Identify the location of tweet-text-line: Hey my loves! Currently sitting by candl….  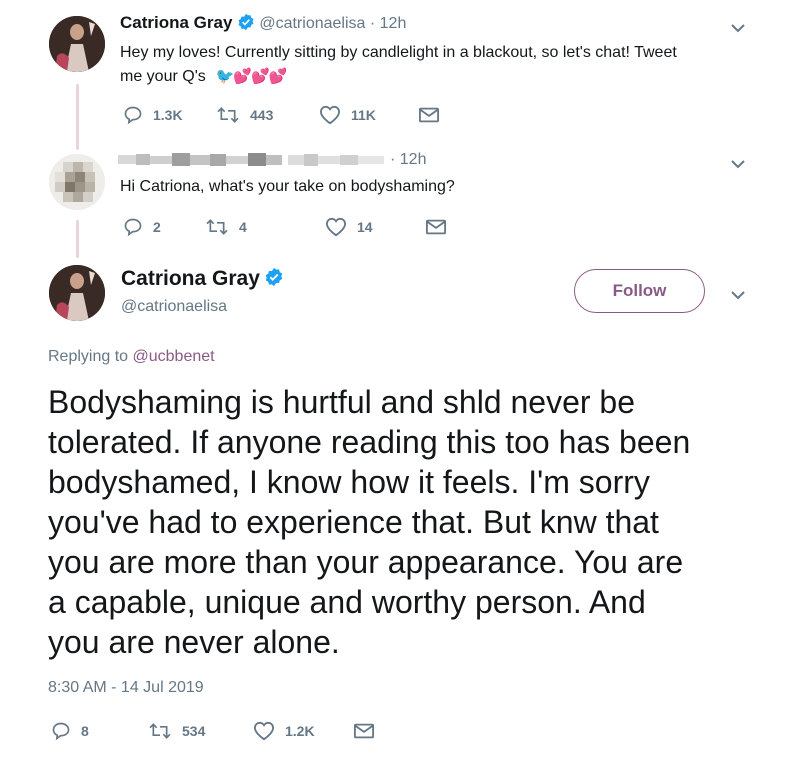
(398, 52).